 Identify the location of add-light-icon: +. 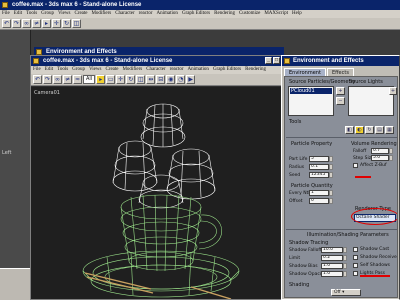
(393, 91).